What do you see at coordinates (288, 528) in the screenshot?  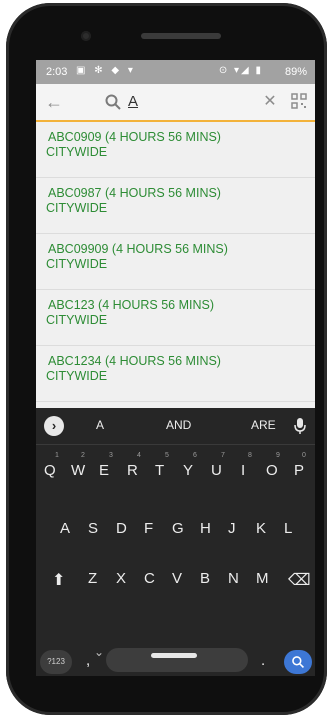 I see `key-l: L` at bounding box center [288, 528].